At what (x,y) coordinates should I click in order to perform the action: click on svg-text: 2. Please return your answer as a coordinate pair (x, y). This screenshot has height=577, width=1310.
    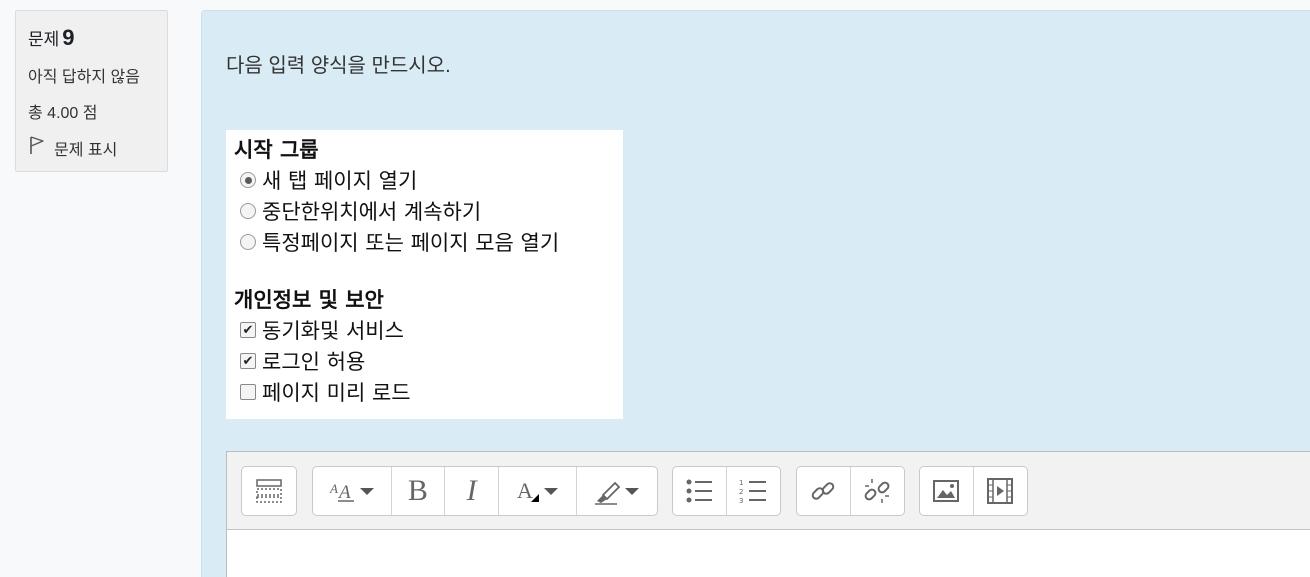
    Looking at the image, I should click on (741, 492).